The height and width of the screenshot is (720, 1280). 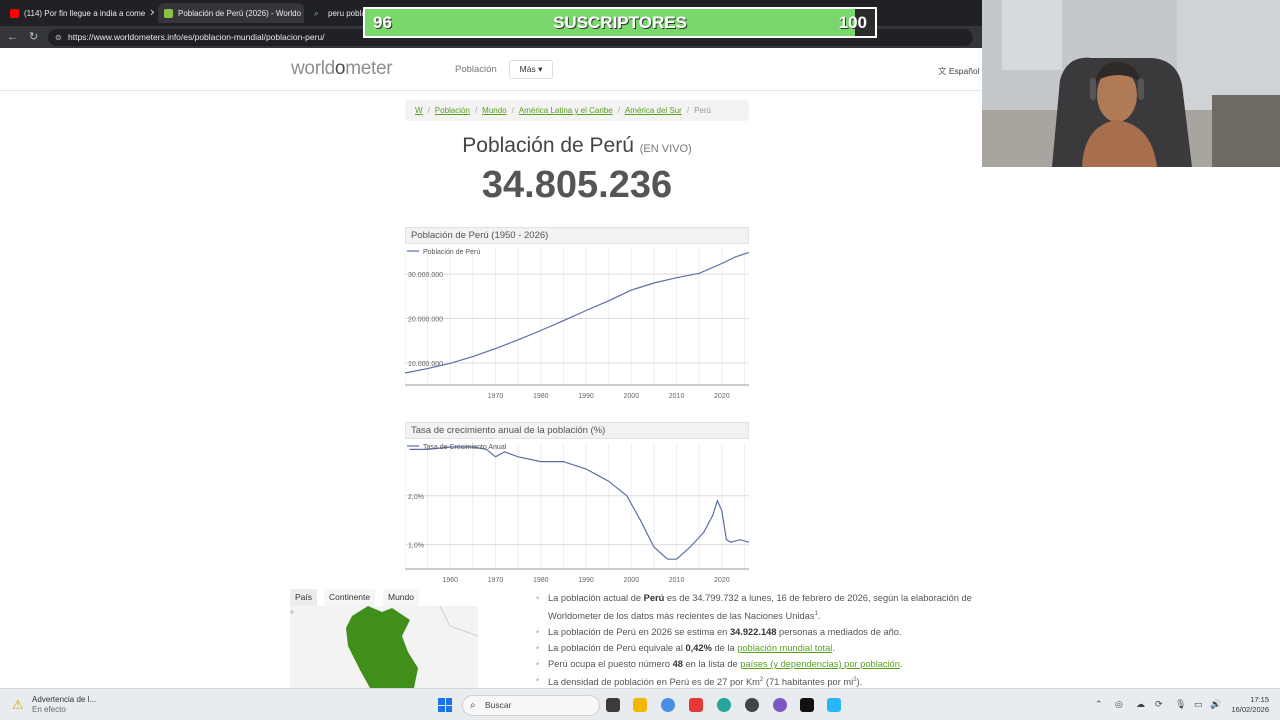 I want to click on tray-cloud-icon: ☁, so click(x=1140, y=704).